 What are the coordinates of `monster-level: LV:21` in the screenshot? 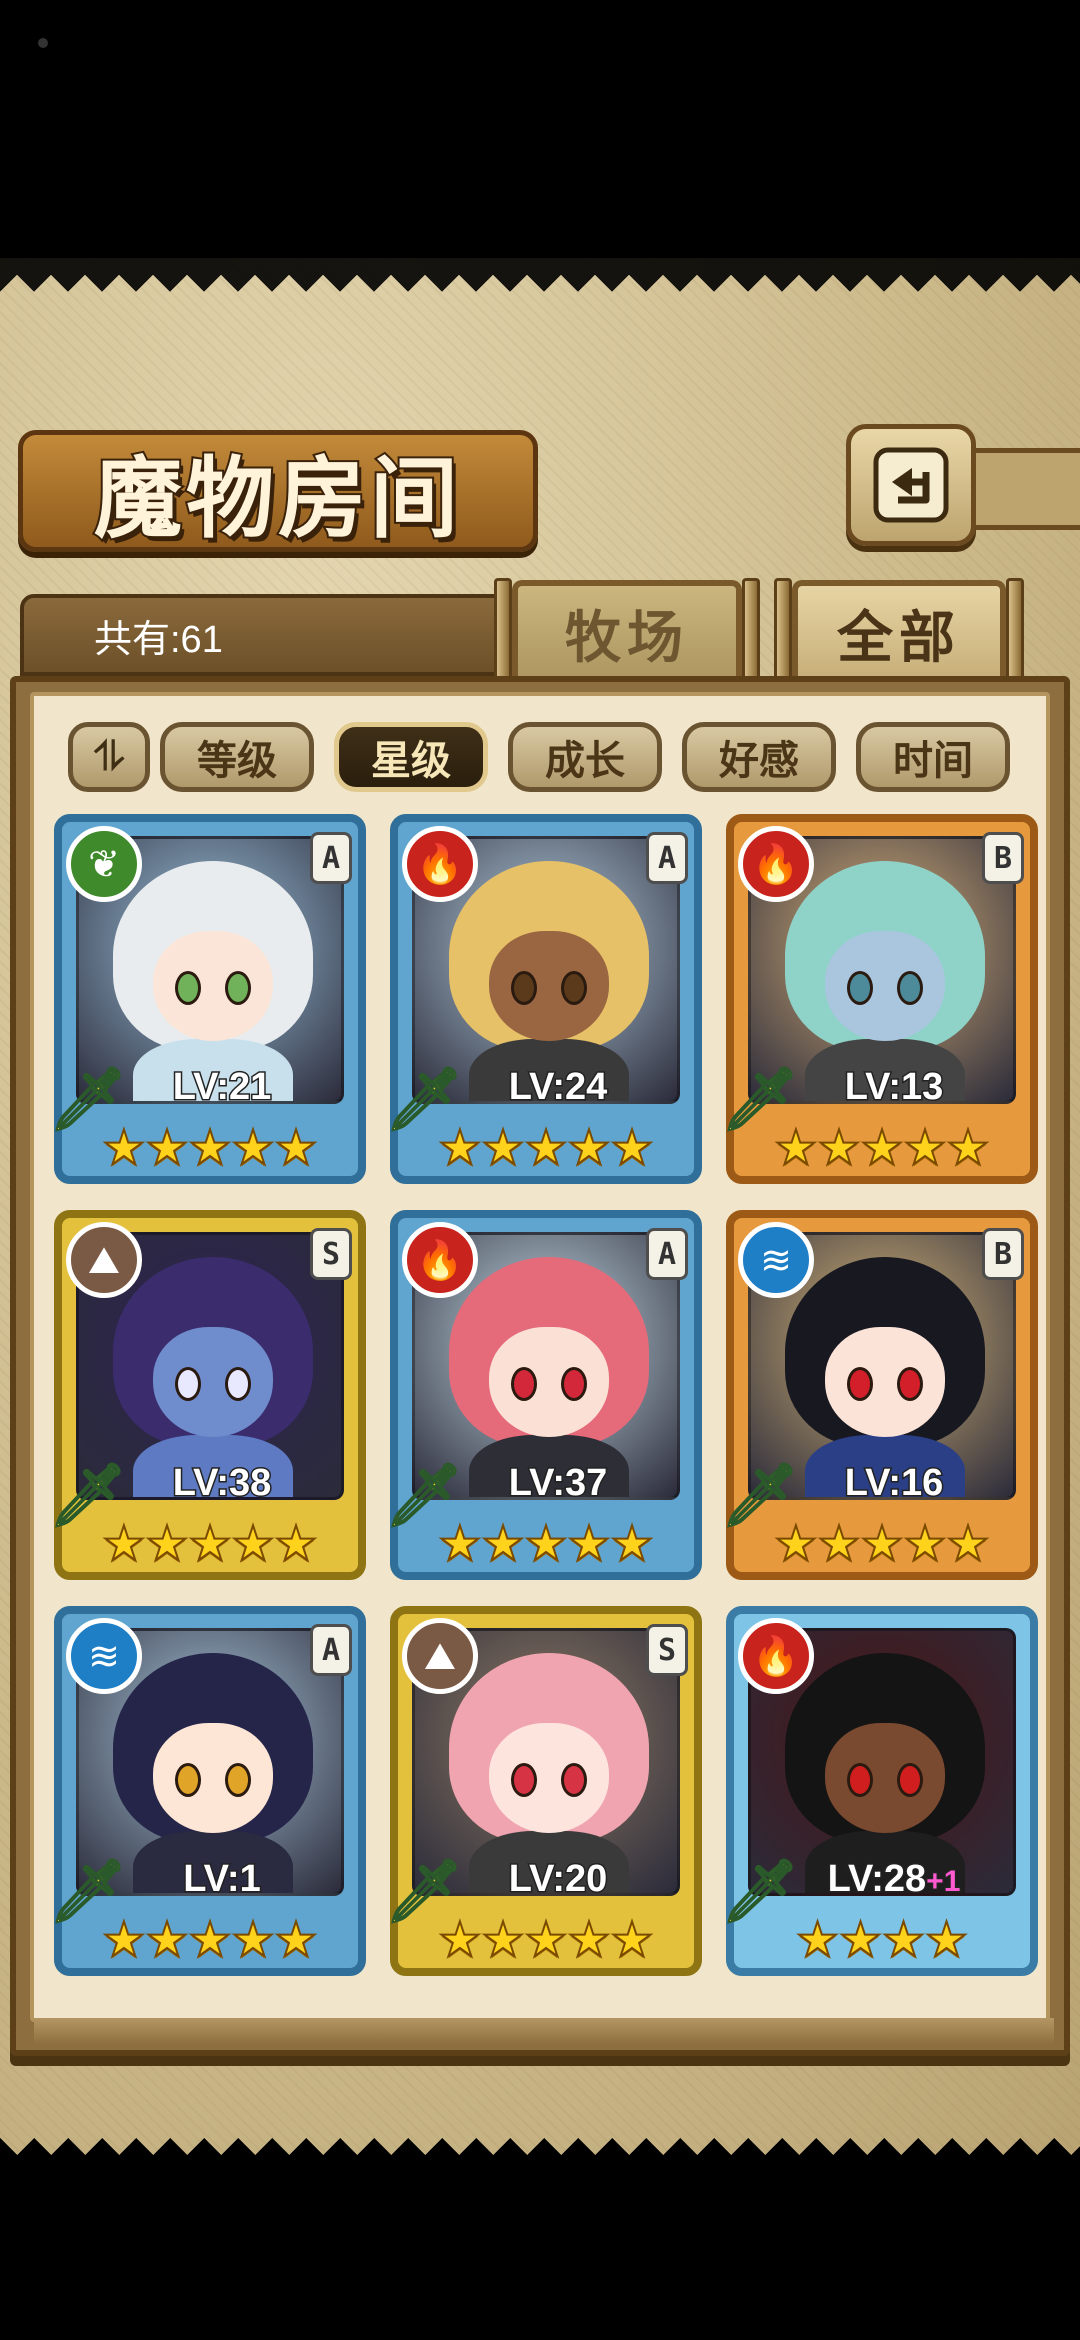 It's located at (222, 1087).